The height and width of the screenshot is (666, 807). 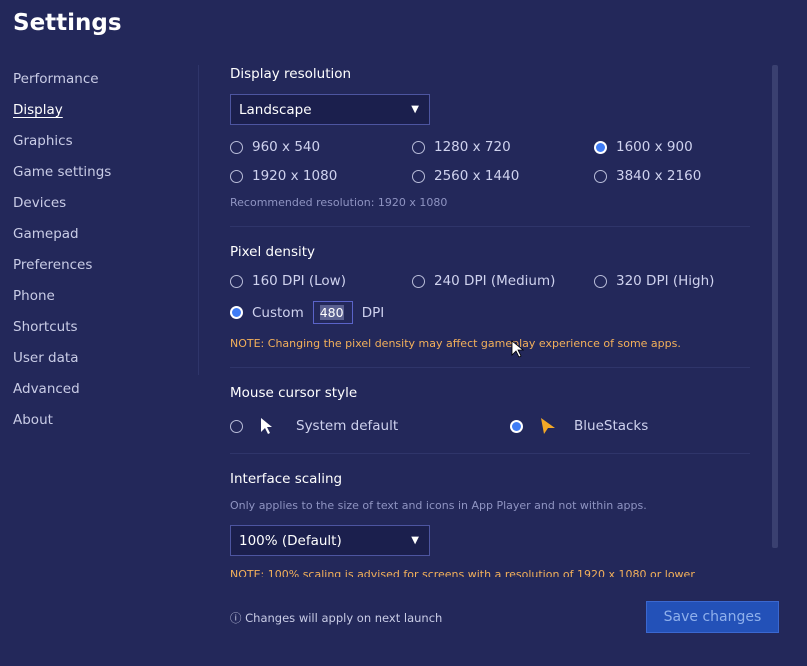 I want to click on custom-dpi-input: 480, so click(x=332, y=312).